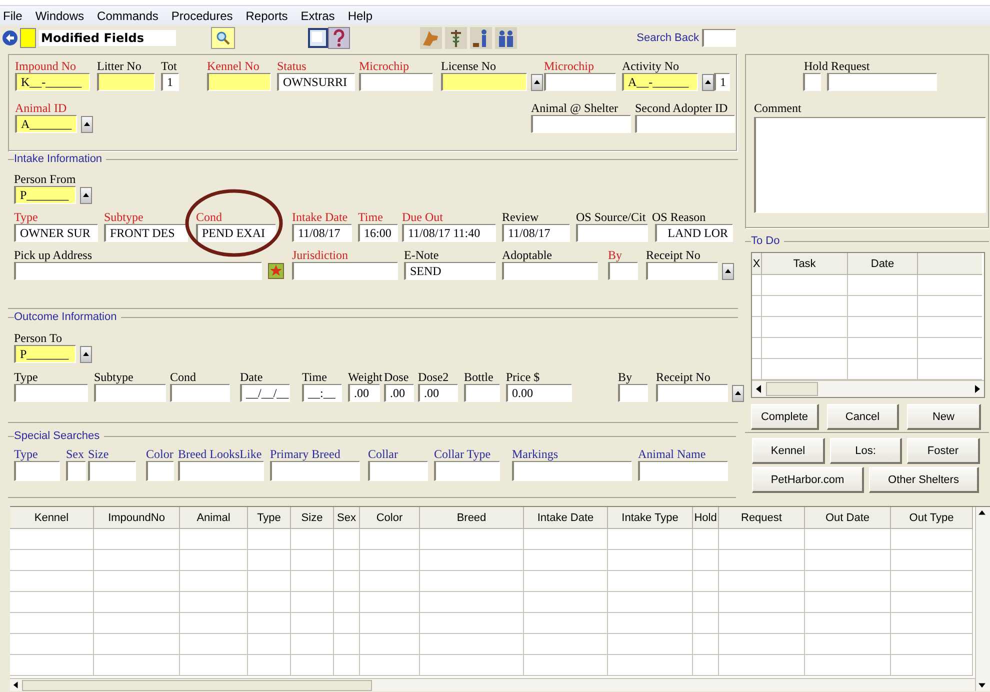 The width and height of the screenshot is (990, 692). What do you see at coordinates (223, 38) in the screenshot?
I see `search-button` at bounding box center [223, 38].